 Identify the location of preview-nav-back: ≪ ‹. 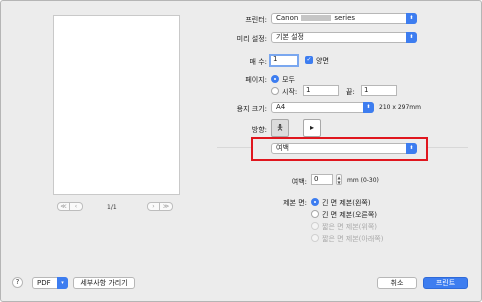
(70, 206).